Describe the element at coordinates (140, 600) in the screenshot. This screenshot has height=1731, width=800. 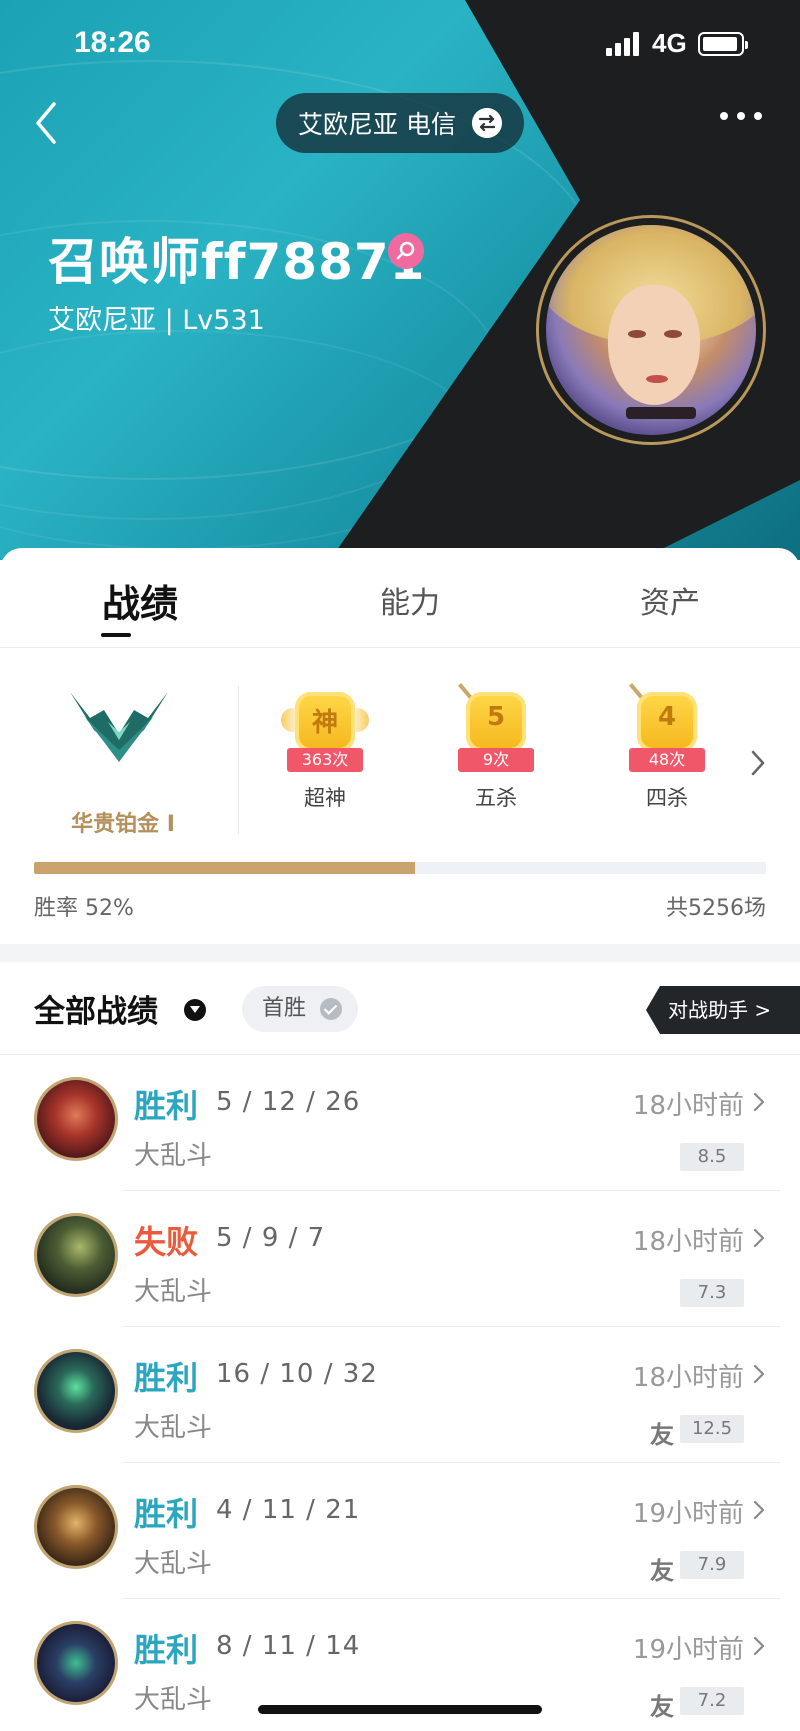
I see `tab-record: 战绩` at that location.